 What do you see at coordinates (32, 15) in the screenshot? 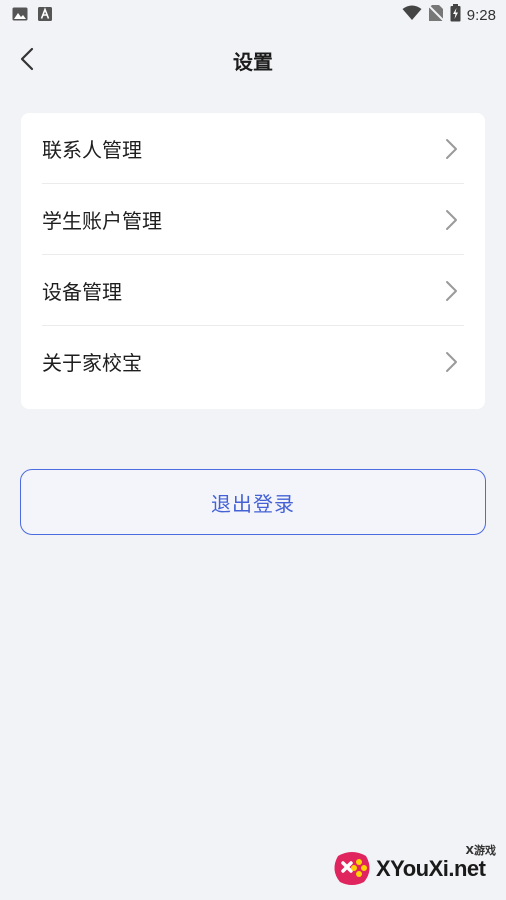
I see `status-left-icons` at bounding box center [32, 15].